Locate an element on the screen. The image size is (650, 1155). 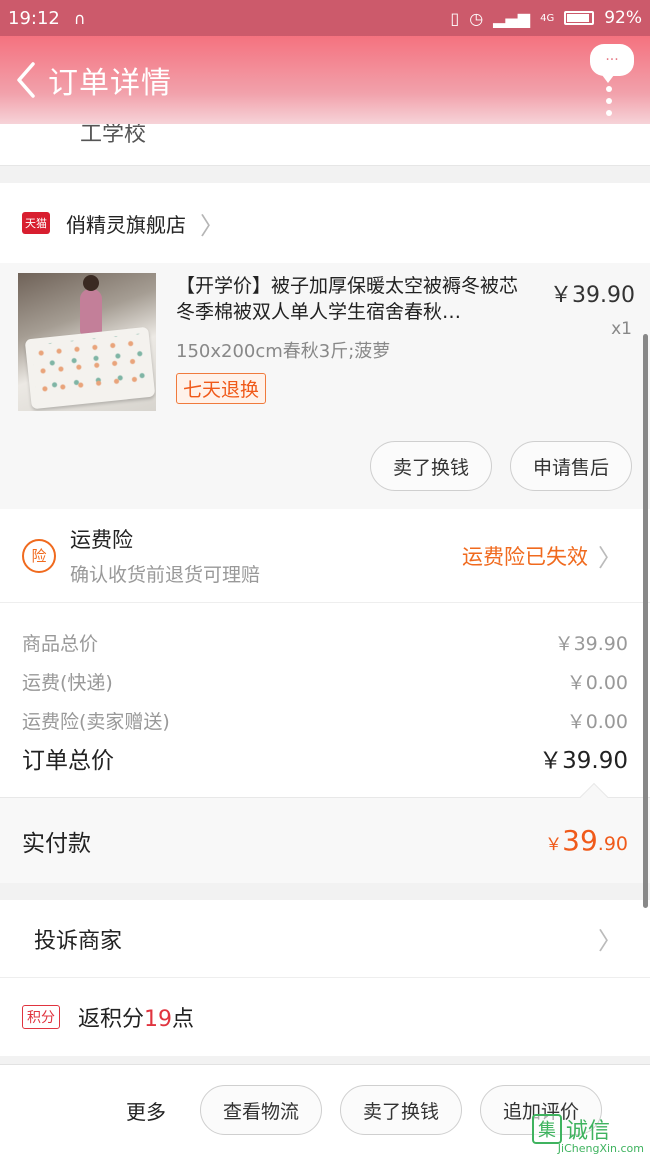
return-policy-tag: 七天退换 is located at coordinates (221, 388).